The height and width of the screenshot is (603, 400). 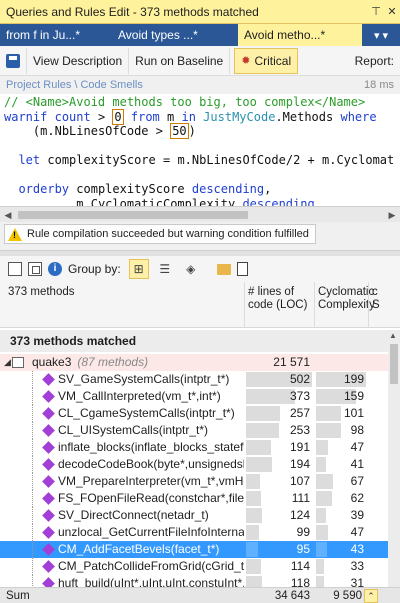 I want to click on method-icon, so click(x=48, y=396).